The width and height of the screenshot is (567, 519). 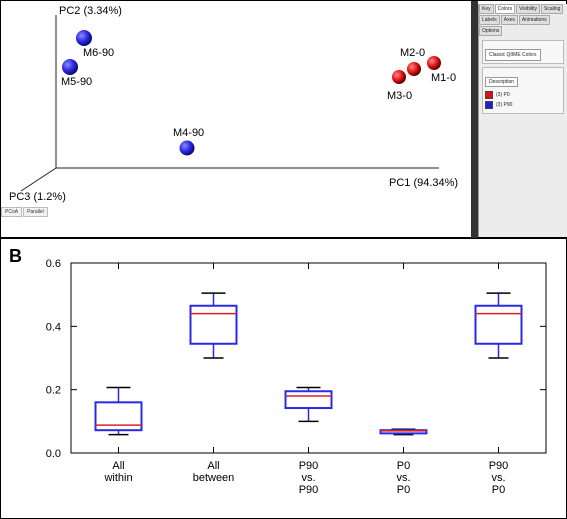 I want to click on tab-visibility: Visibility, so click(x=528, y=9).